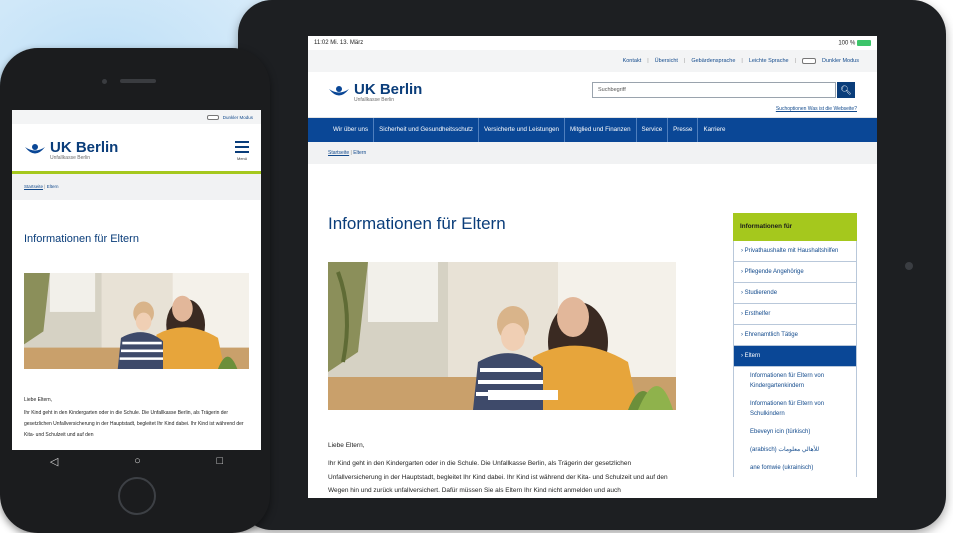 The image size is (953, 533). I want to click on nav-item-service: Service, so click(653, 130).